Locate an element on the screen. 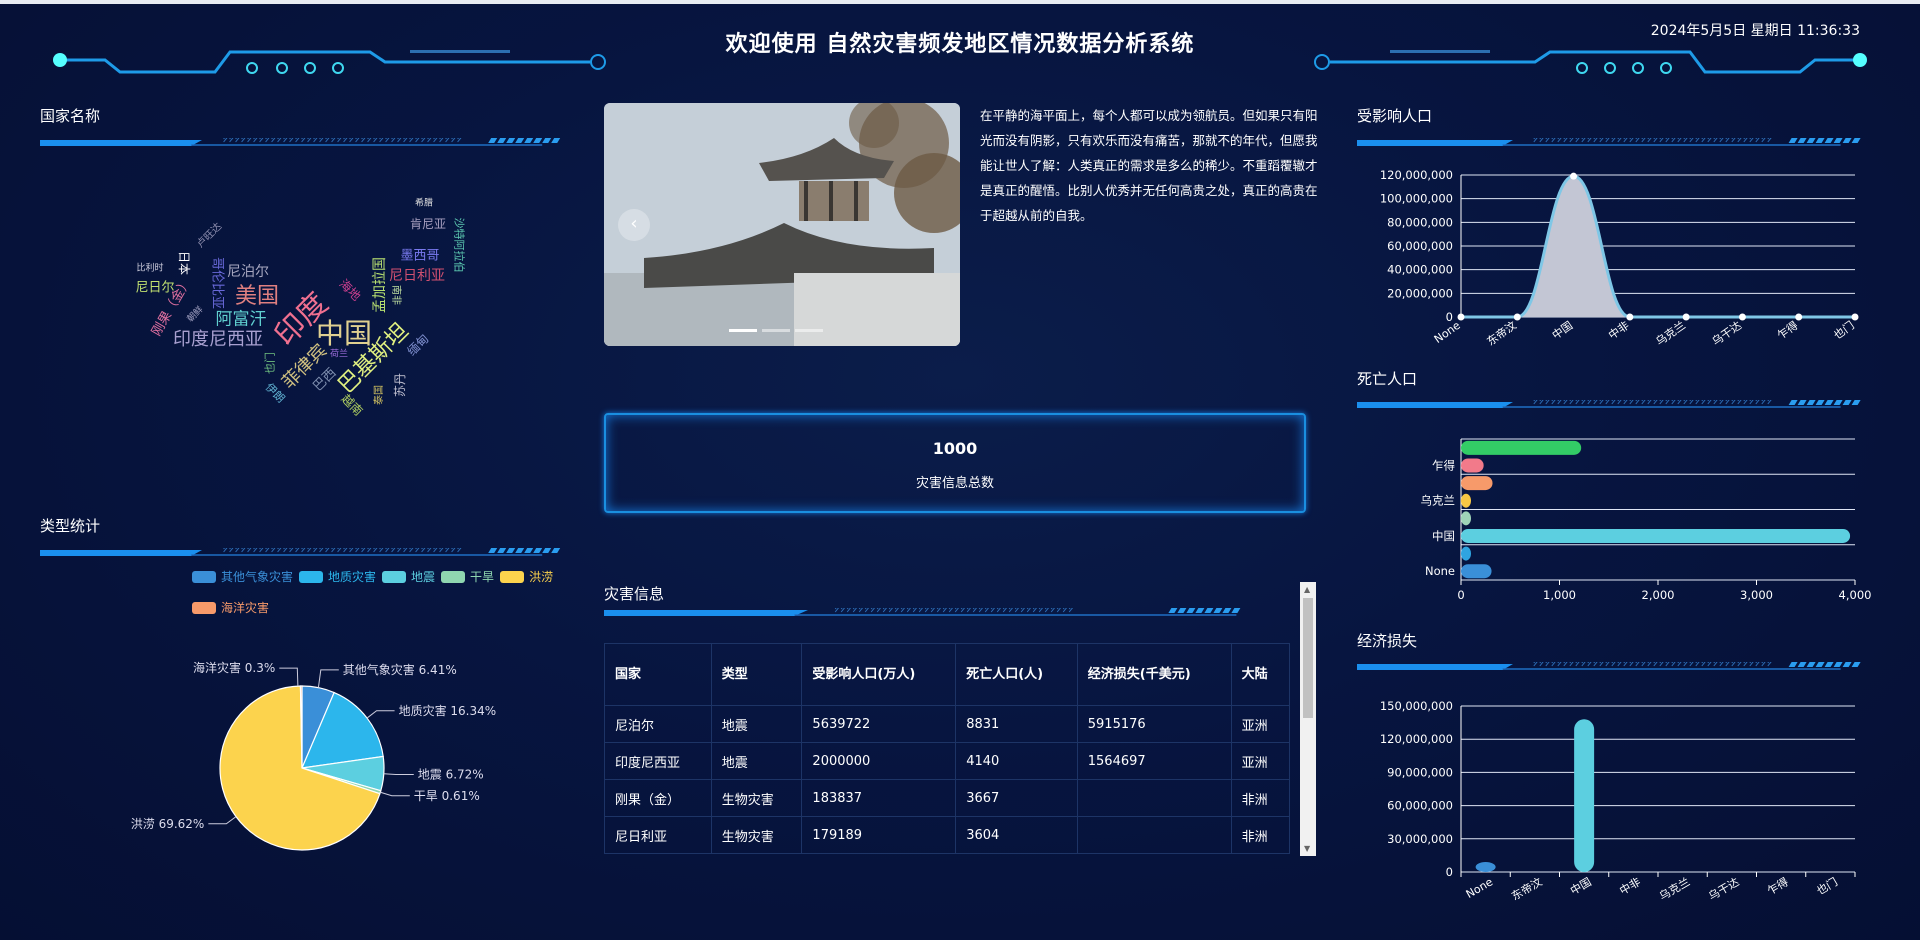 The width and height of the screenshot is (1920, 940). legend-item: 其他气象灾害 is located at coordinates (242, 577).